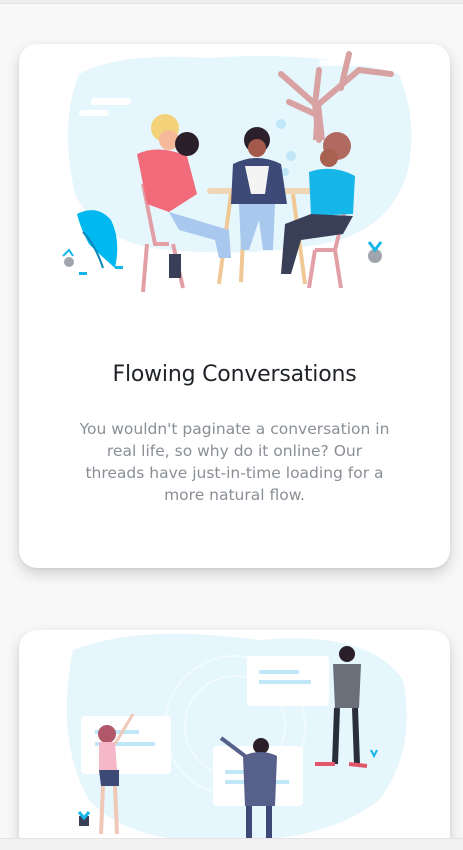  Describe the element at coordinates (231, 844) in the screenshot. I see `bottom-bar` at that location.